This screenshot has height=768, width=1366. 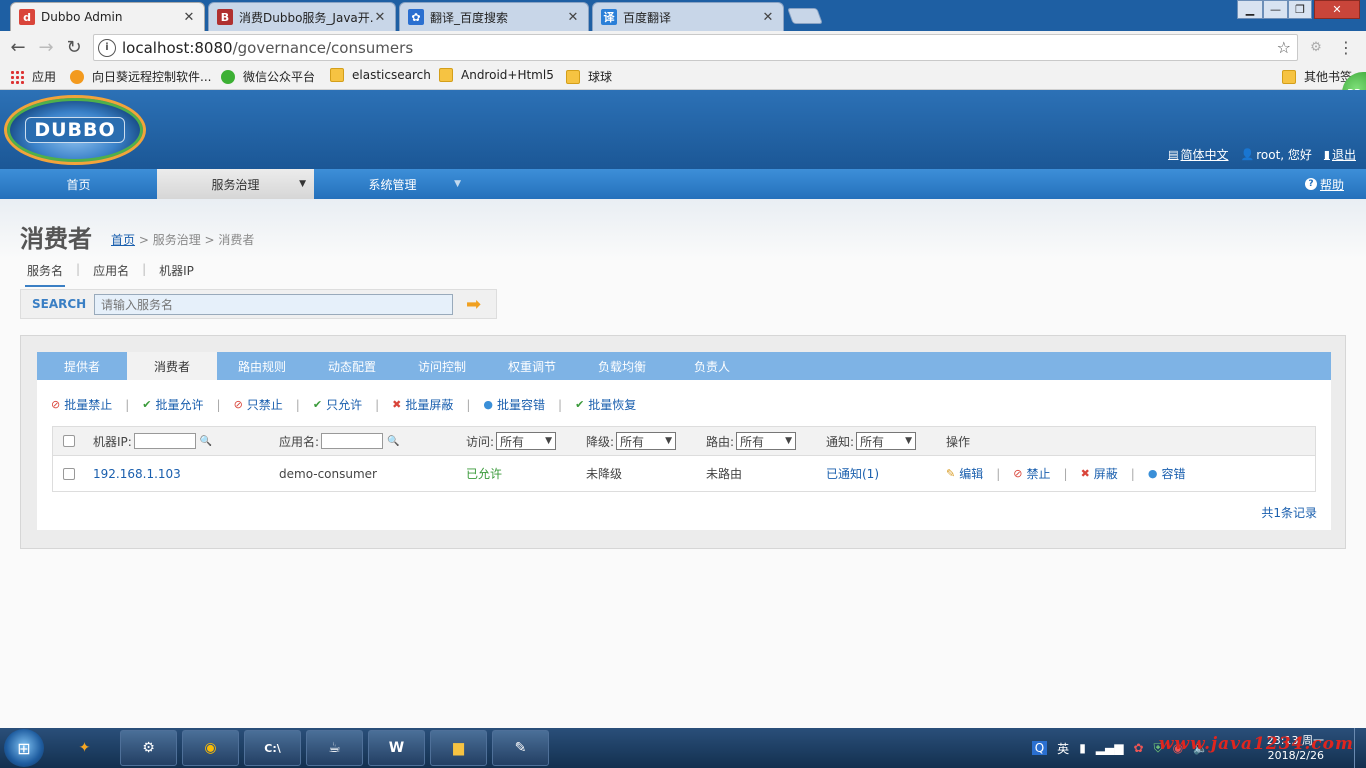 What do you see at coordinates (1031, 473) in the screenshot?
I see `forbid-button: ⊘ 禁止` at bounding box center [1031, 473].